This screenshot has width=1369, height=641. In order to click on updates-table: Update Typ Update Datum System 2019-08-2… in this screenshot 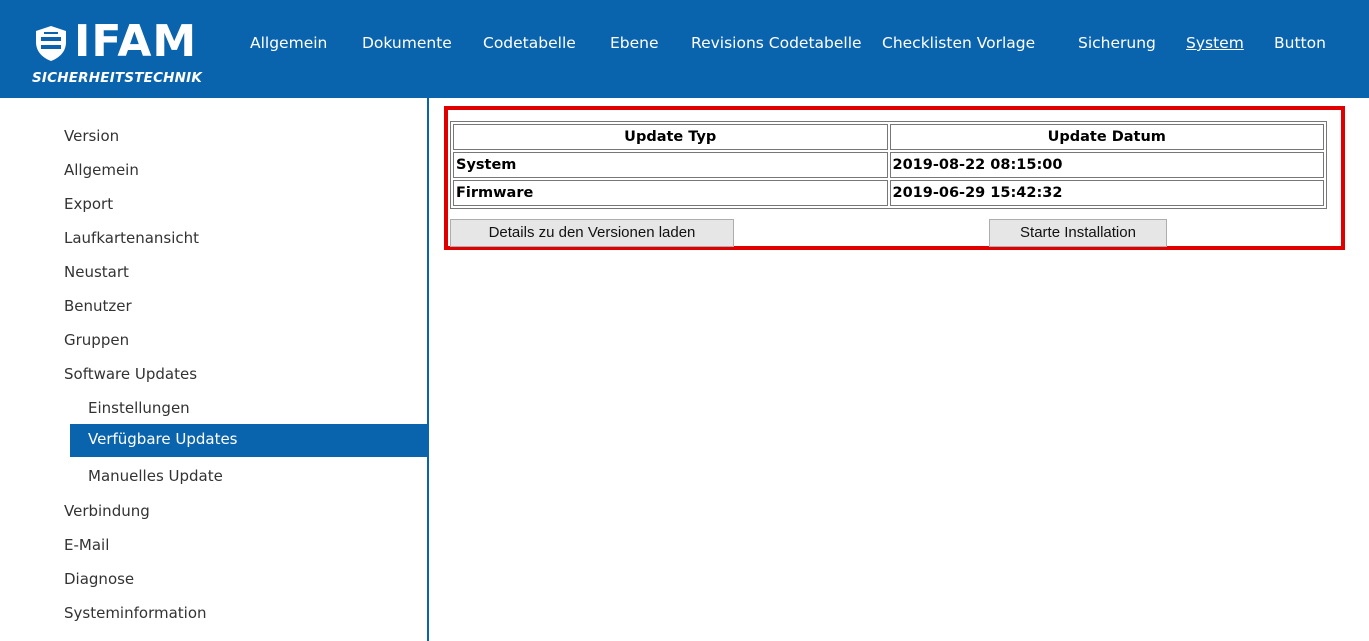, I will do `click(888, 165)`.